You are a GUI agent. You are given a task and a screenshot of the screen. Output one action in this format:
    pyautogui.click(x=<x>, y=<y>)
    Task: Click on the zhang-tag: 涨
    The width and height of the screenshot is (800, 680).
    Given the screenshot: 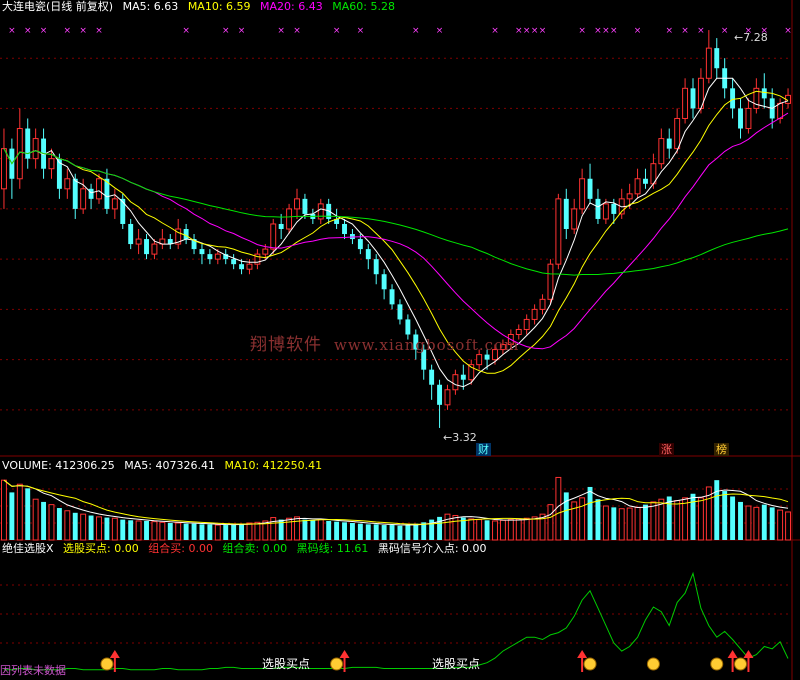 What is the action you would take?
    pyautogui.click(x=666, y=449)
    